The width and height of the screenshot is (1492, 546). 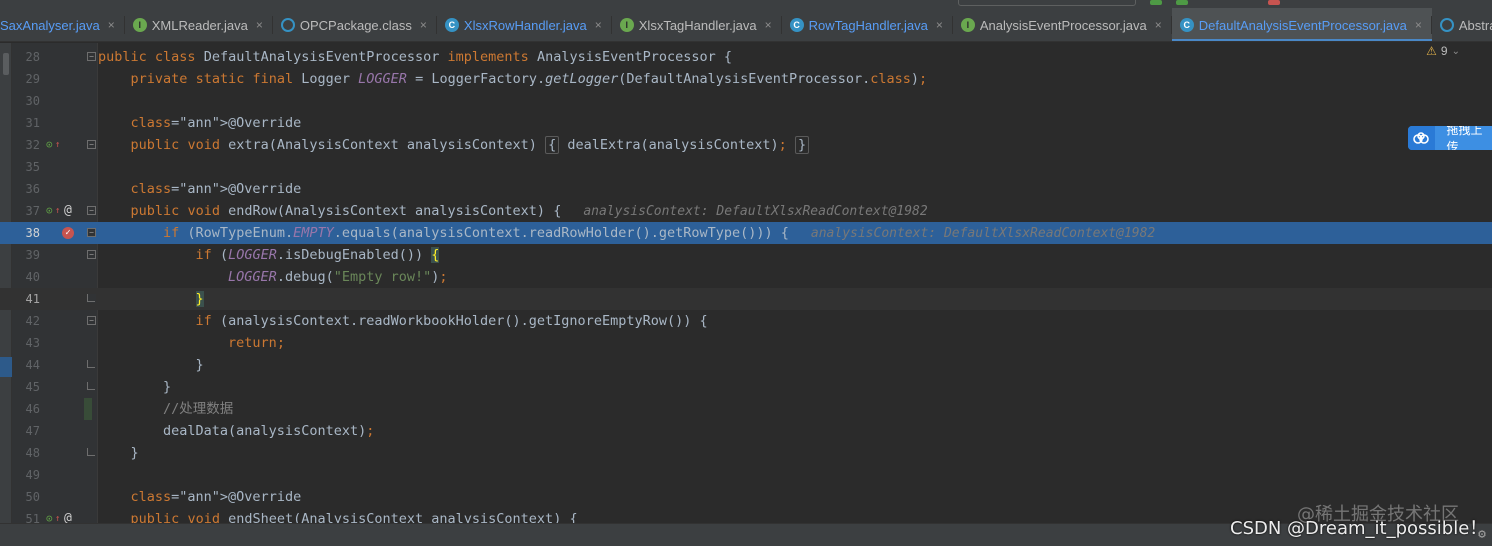 I want to click on tab-5: C RowTagHandler.java ×, so click(x=867, y=24).